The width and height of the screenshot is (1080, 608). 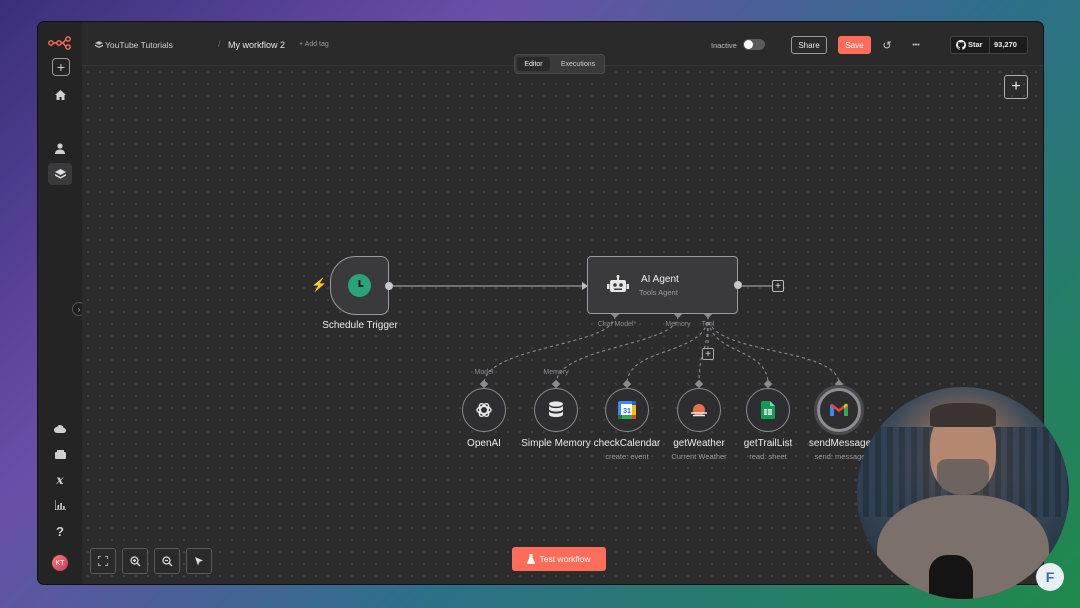 What do you see at coordinates (60, 174) in the screenshot?
I see `layers-icon` at bounding box center [60, 174].